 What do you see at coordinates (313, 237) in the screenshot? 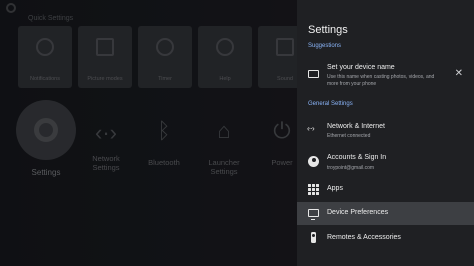
I see `remote-icon` at bounding box center [313, 237].